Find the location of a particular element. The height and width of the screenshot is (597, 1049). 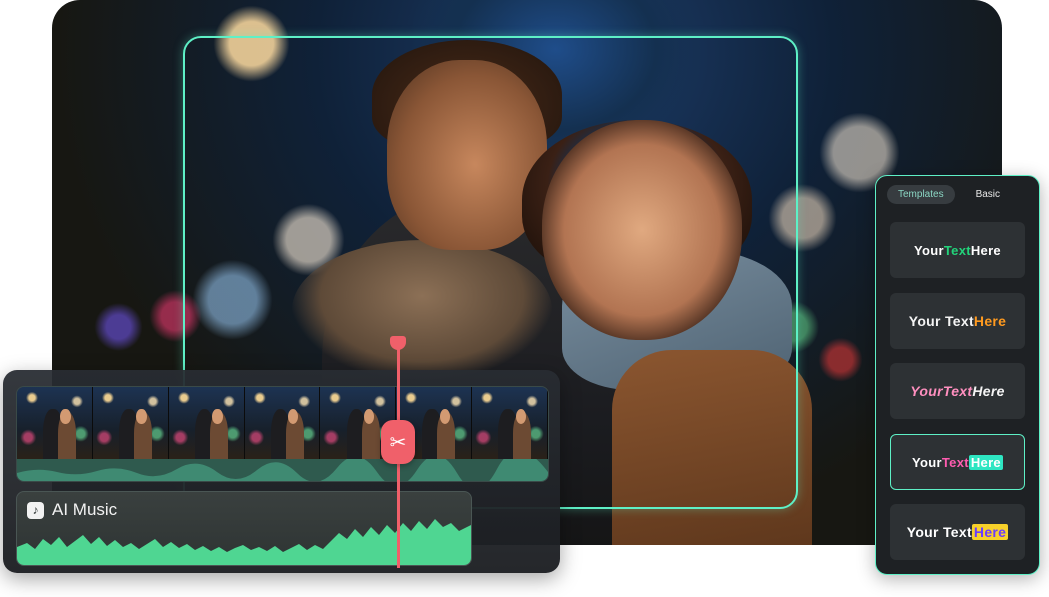

text-template-1: Your Text Here is located at coordinates (957, 250).